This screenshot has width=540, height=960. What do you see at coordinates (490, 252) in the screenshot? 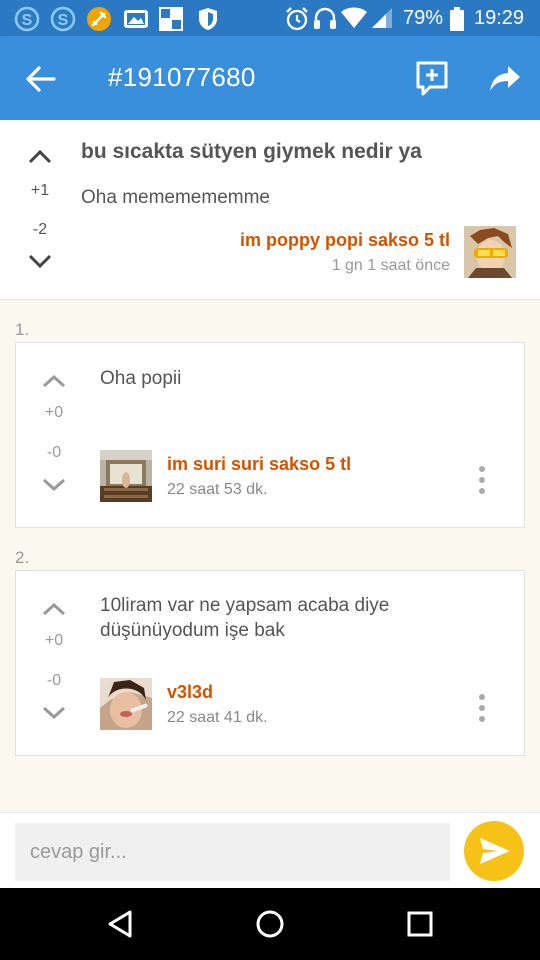
I see `entry-author-avatar` at bounding box center [490, 252].